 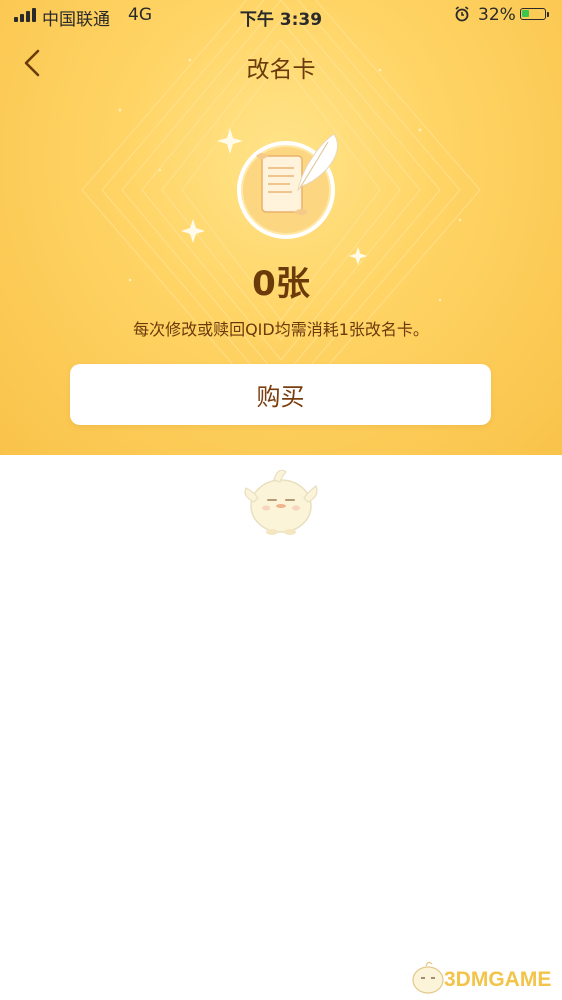 I want to click on page-title: 改名卡, so click(x=281, y=70).